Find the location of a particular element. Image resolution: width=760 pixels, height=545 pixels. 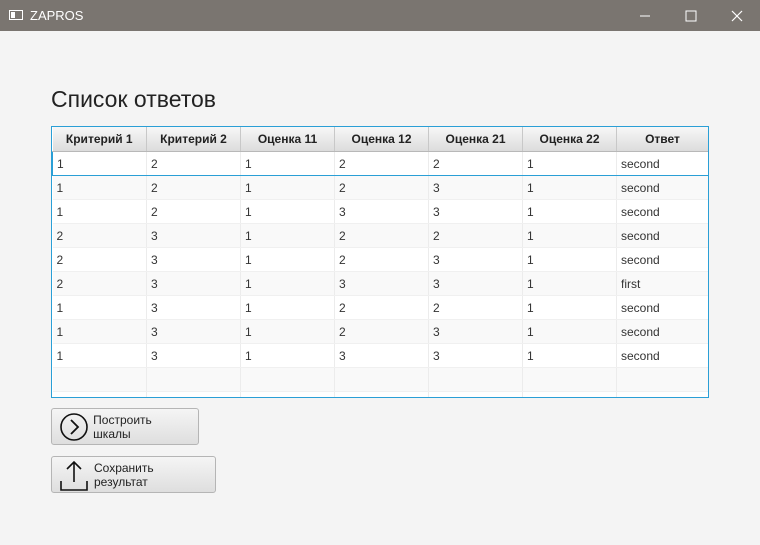

table-row: 2 3 1 3 3 1 first is located at coordinates (380, 283).